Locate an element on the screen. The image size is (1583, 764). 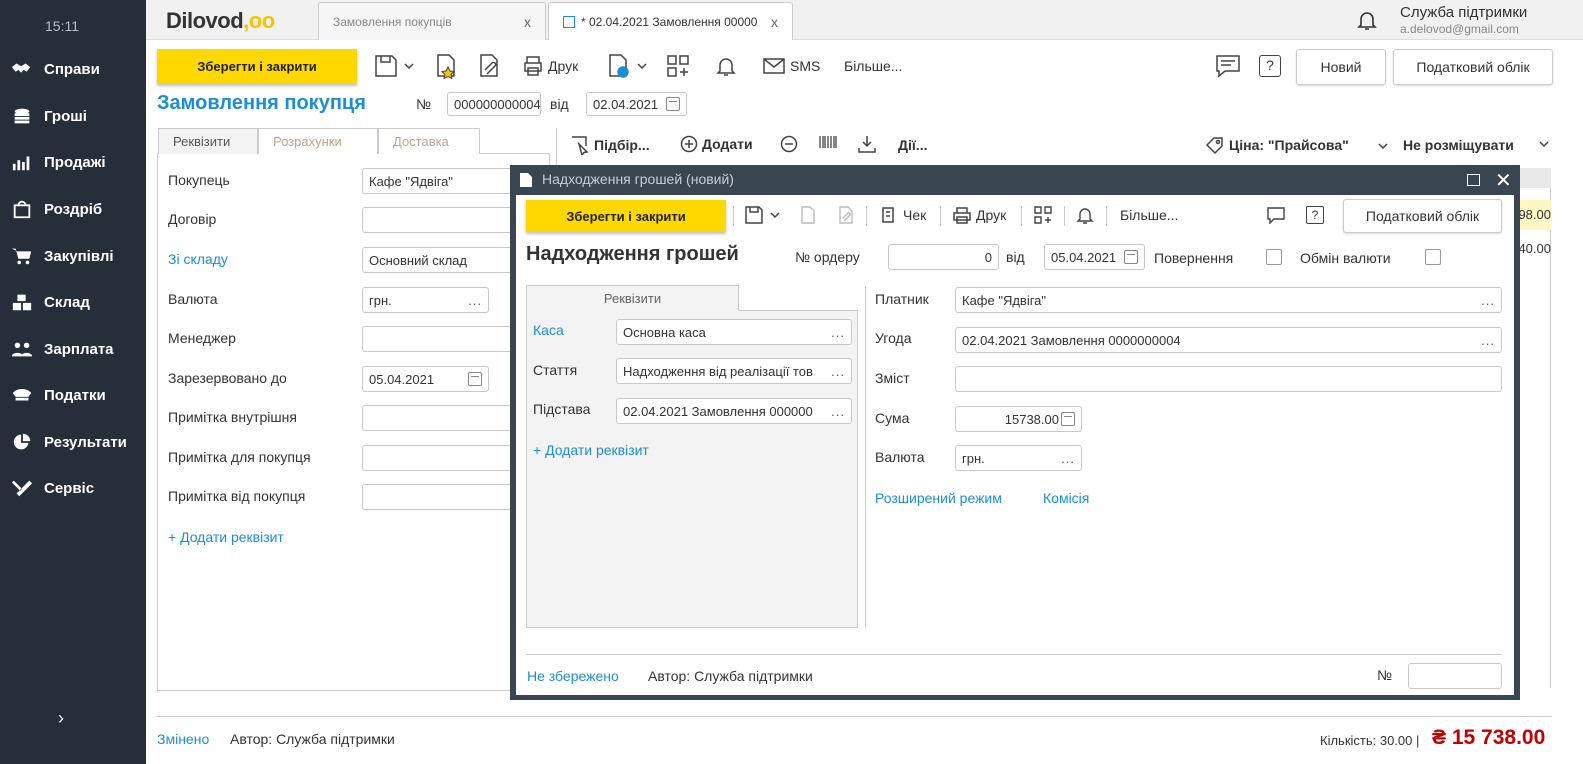
cash-register-link: Каса is located at coordinates (548, 330).